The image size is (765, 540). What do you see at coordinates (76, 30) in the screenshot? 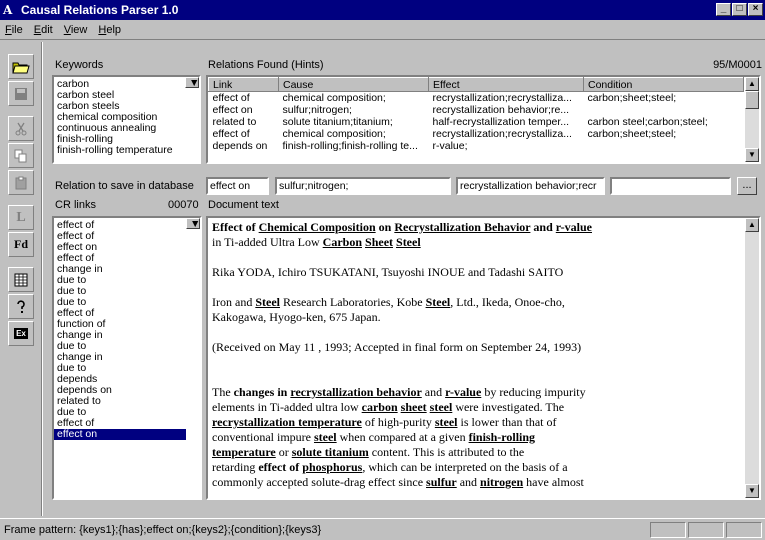
I see `menu-view: View` at bounding box center [76, 30].